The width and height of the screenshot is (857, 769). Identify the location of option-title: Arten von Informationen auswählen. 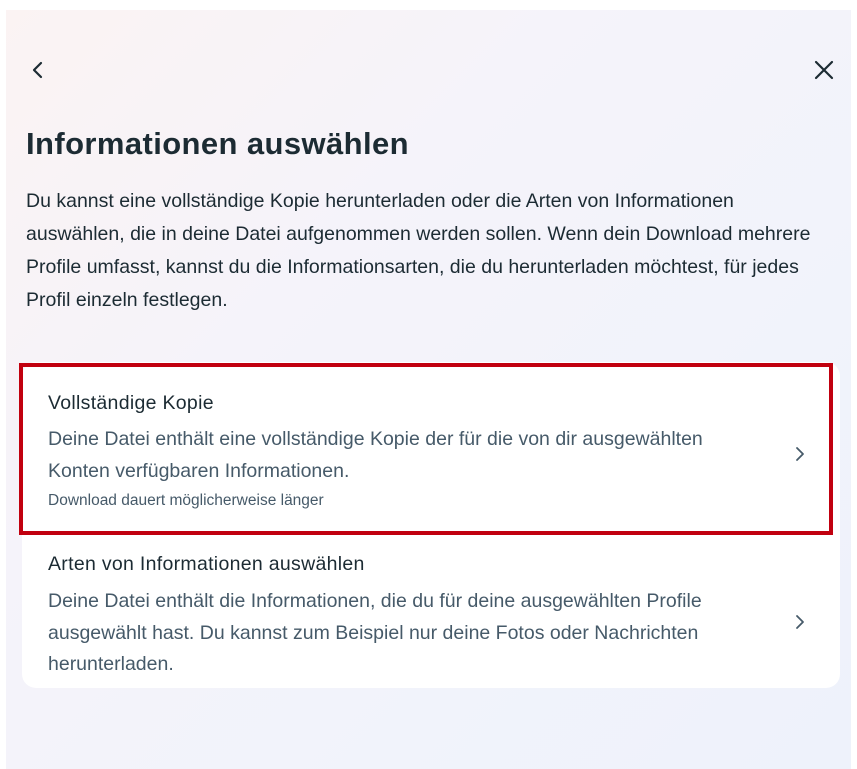
(206, 564).